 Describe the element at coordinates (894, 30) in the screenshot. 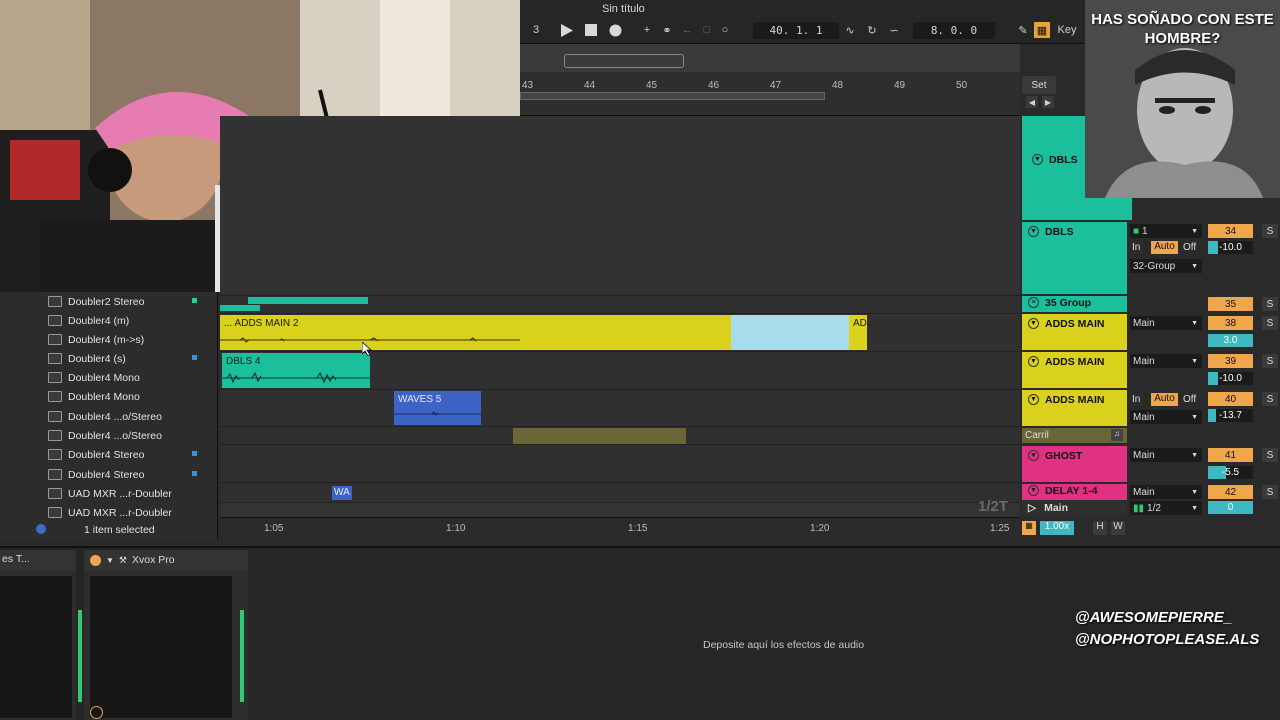

I see `punch-out-button: ∽` at that location.